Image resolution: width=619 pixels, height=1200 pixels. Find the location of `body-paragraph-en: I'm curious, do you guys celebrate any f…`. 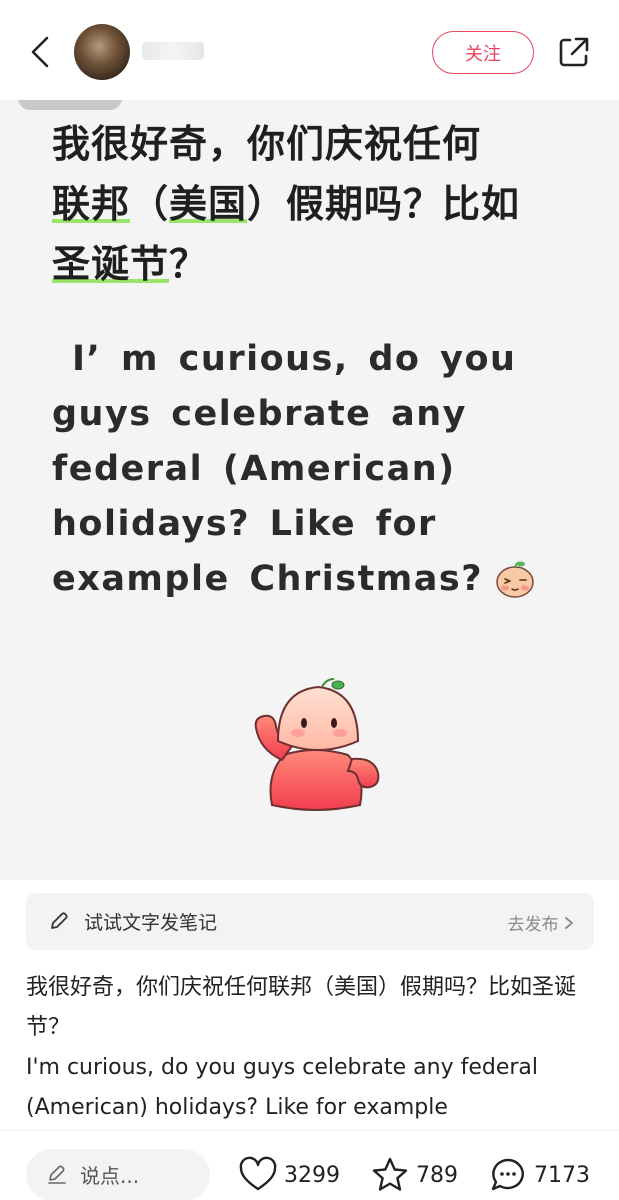

body-paragraph-en: I'm curious, do you guys celebrate any f… is located at coordinates (286, 1087).